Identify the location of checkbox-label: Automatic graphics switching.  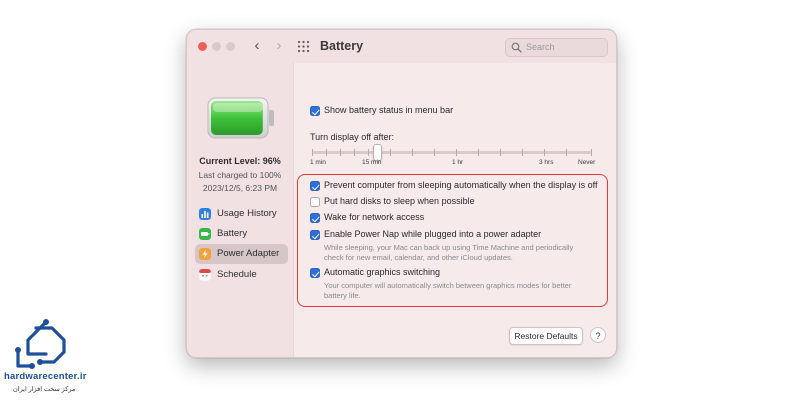
(382, 272).